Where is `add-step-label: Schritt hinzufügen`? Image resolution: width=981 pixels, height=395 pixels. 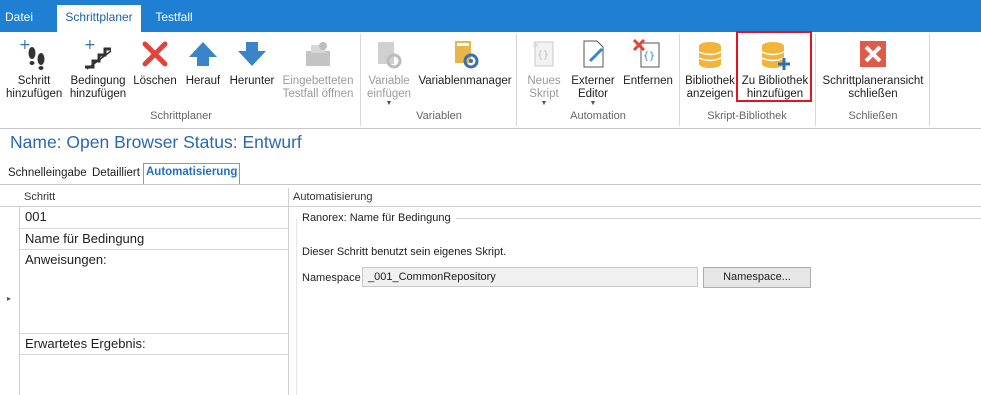 add-step-label: Schritt hinzufügen is located at coordinates (34, 87).